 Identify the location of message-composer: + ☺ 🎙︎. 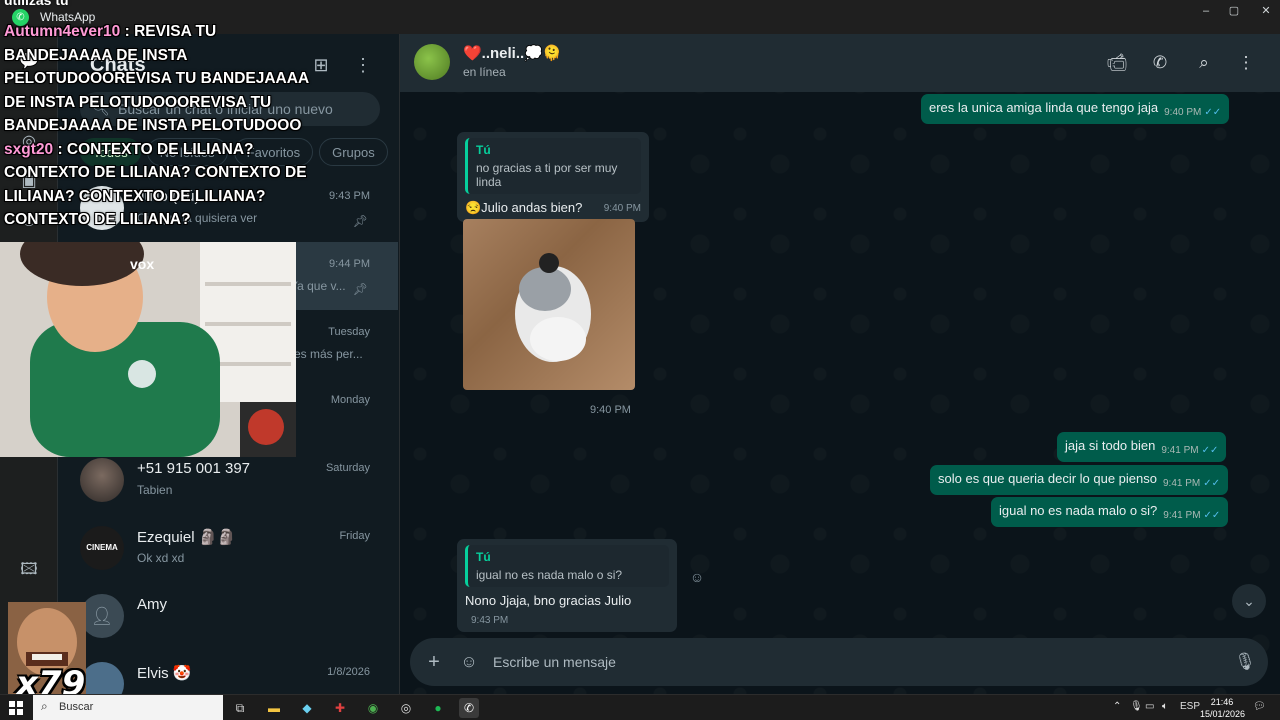
(839, 662).